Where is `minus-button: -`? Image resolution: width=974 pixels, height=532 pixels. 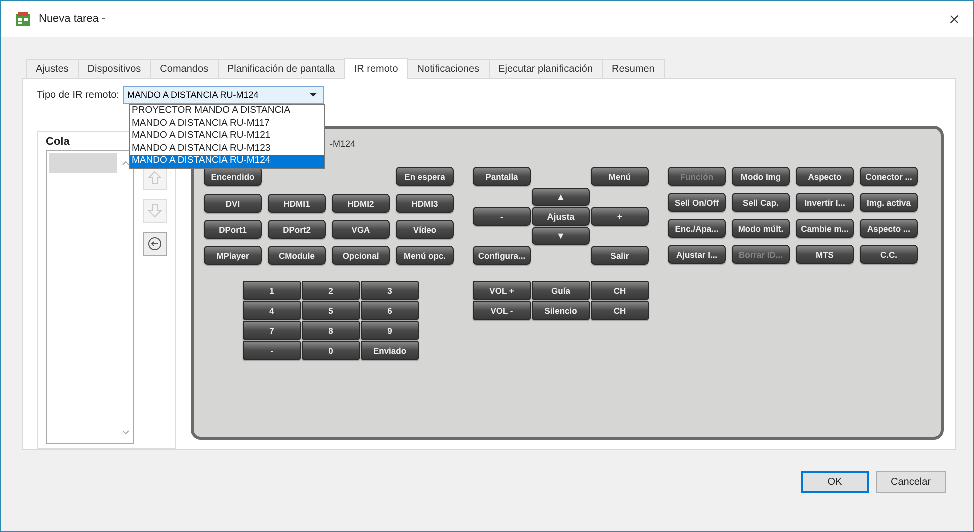
minus-button: - is located at coordinates (502, 216).